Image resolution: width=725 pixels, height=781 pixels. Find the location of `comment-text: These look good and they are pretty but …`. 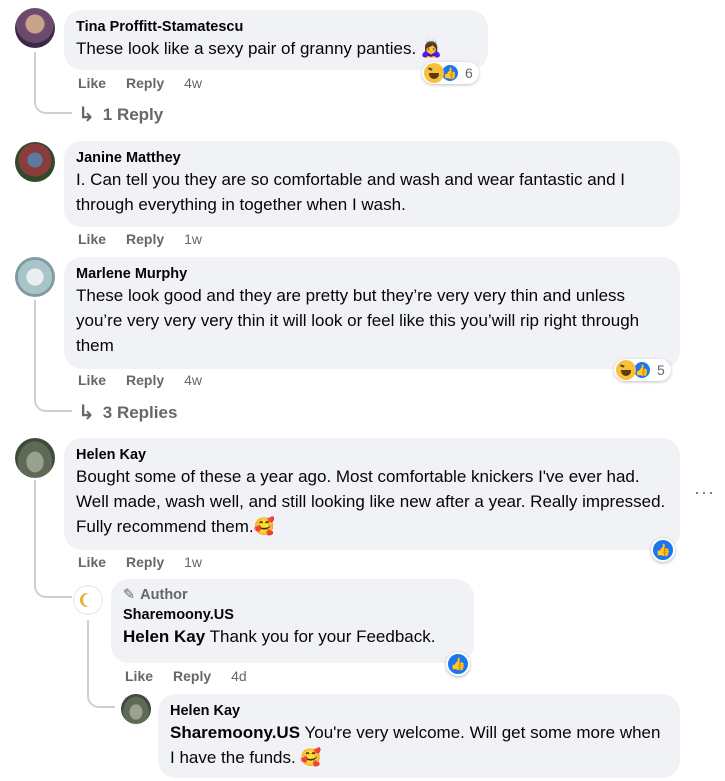

comment-text: These look good and they are pretty but … is located at coordinates (358, 320).